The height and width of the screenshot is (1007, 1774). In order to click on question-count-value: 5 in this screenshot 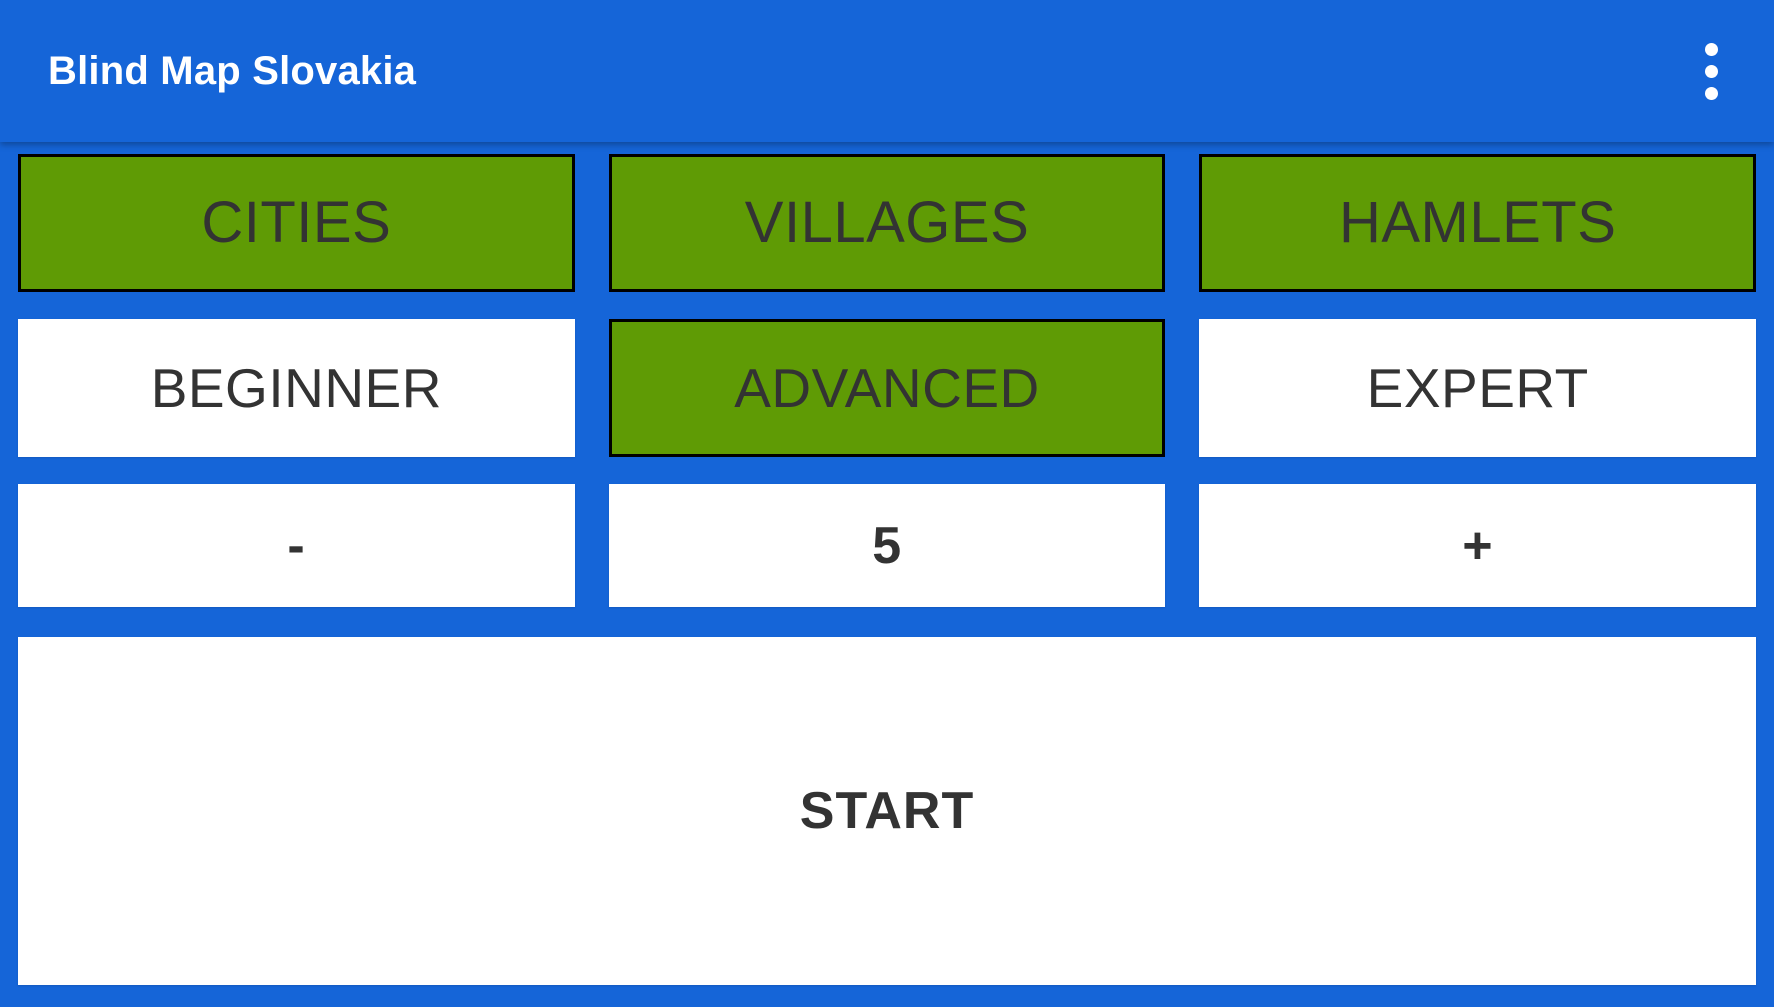, I will do `click(887, 545)`.